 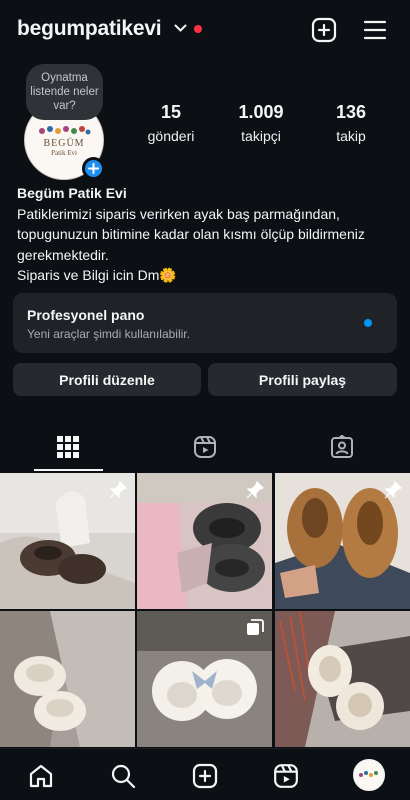 I want to click on create-post-button, so click(x=324, y=30).